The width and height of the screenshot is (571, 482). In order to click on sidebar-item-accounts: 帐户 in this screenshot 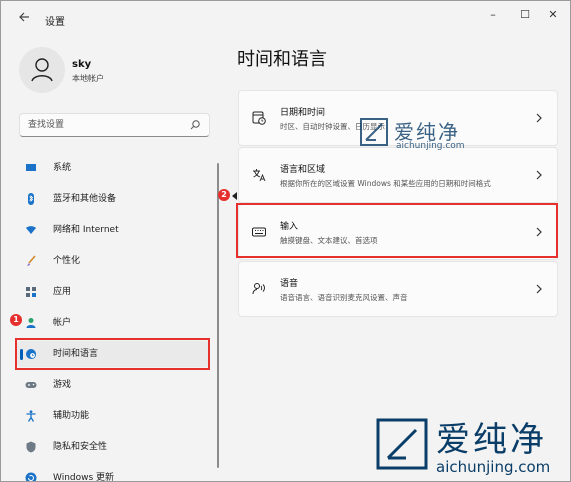, I will do `click(113, 323)`.